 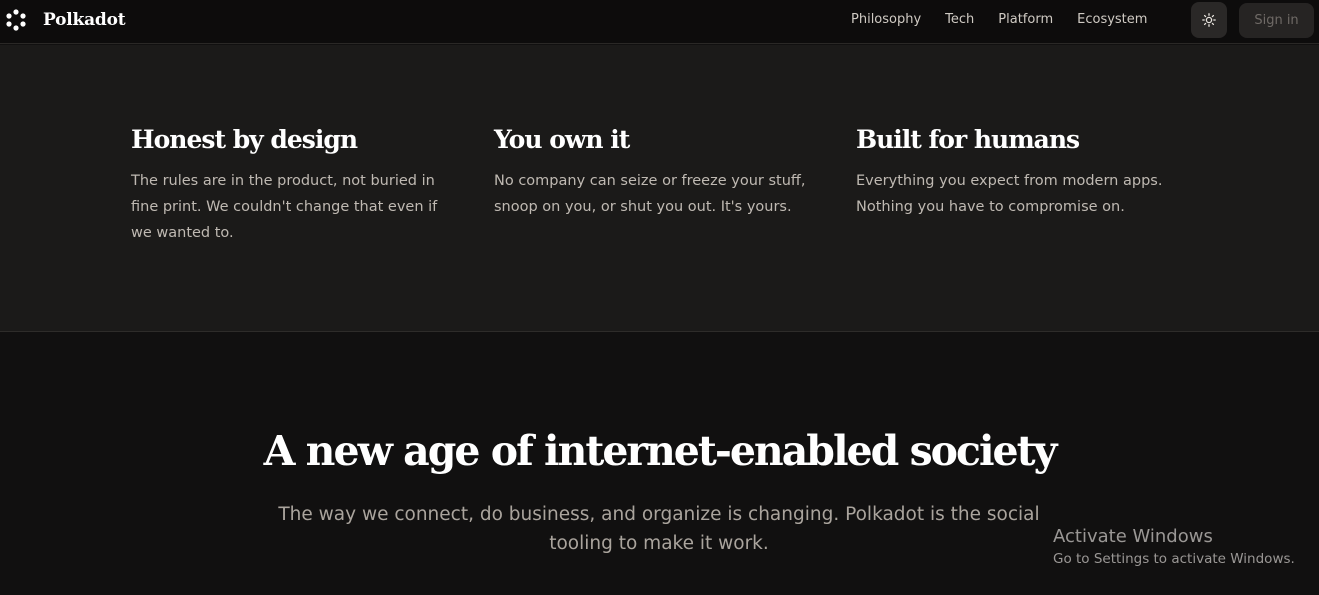 I want to click on nav-link-tech: Tech, so click(x=959, y=19).